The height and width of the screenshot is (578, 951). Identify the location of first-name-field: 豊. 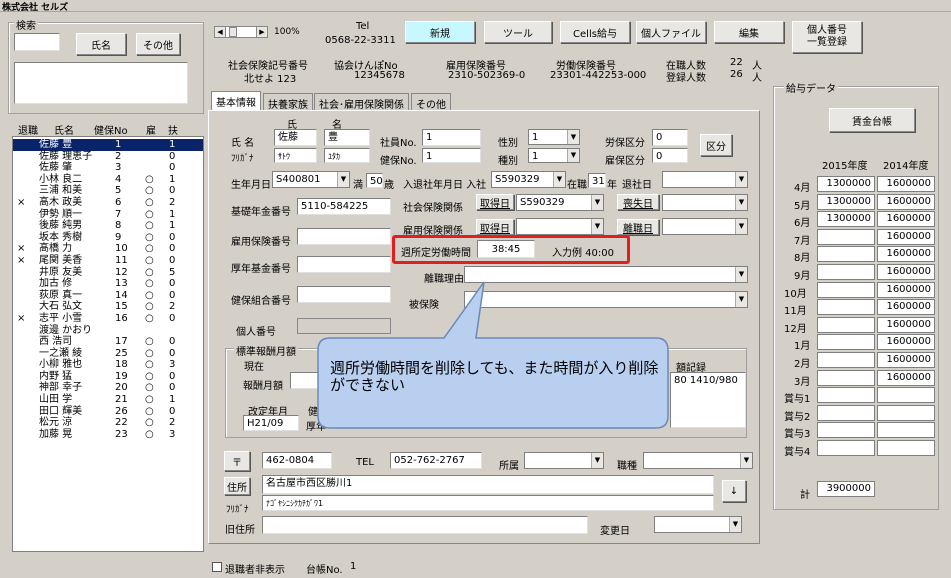
(347, 137).